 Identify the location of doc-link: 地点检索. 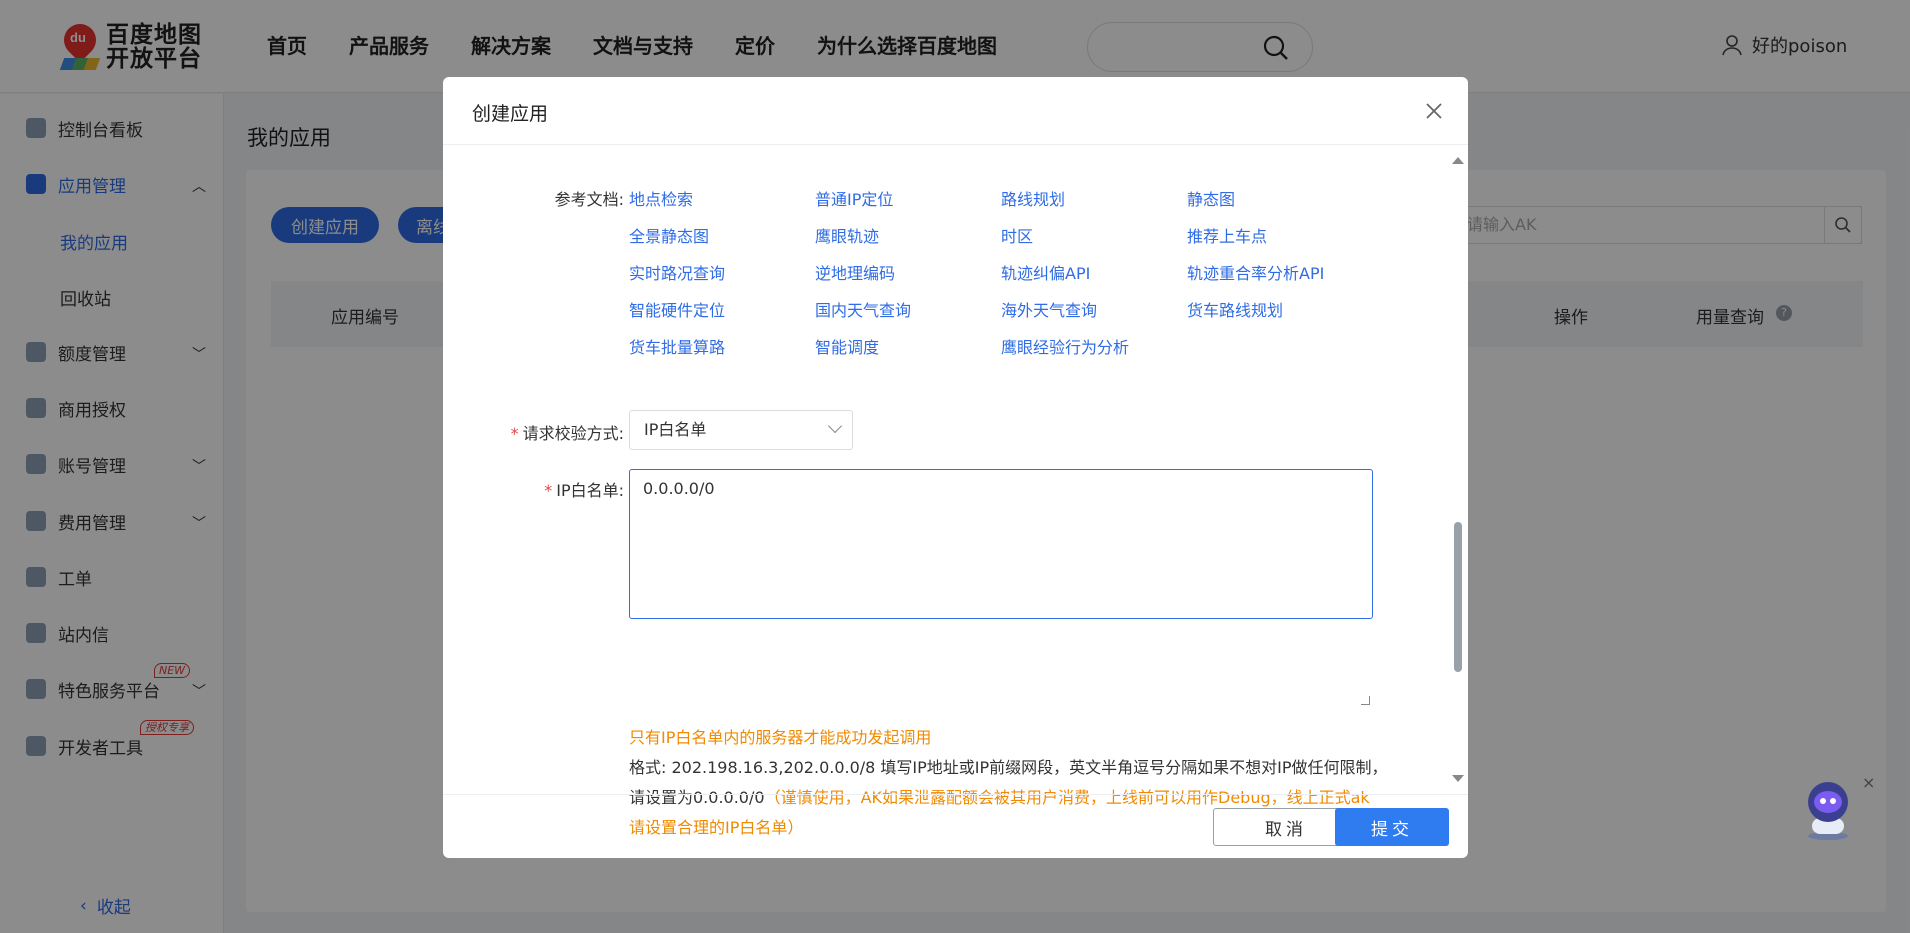
(661, 198).